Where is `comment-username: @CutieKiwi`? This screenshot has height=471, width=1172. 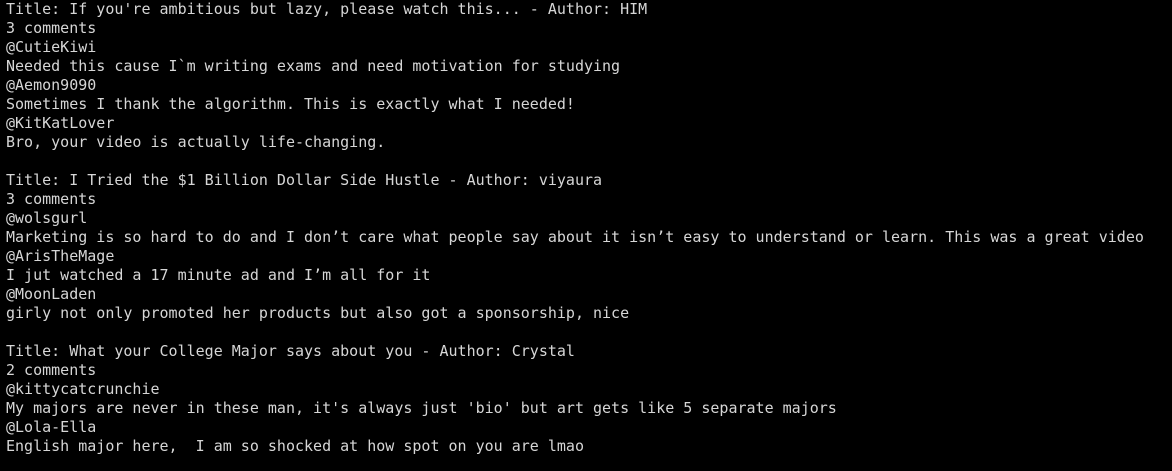 comment-username: @CutieKiwi is located at coordinates (51, 47).